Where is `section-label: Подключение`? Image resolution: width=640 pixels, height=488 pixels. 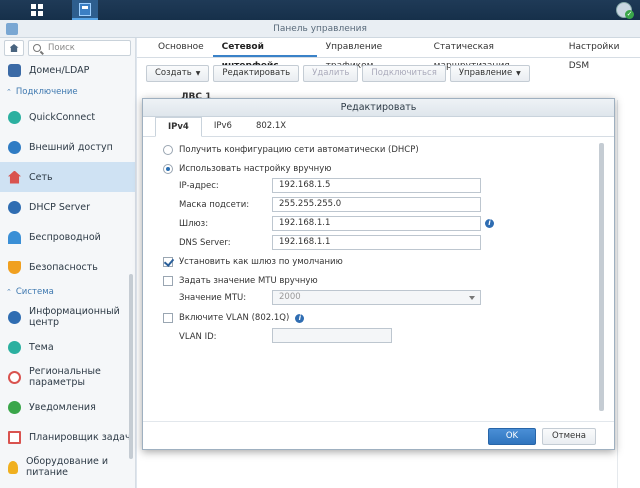 section-label: Подключение is located at coordinates (46, 92).